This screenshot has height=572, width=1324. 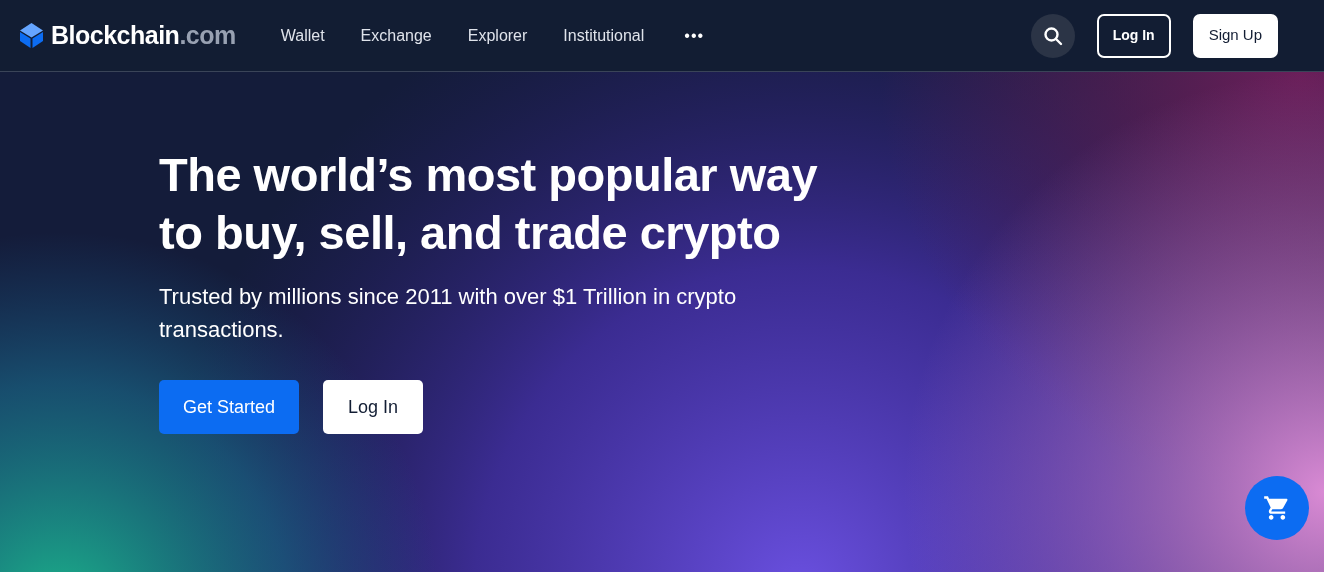 I want to click on nav-link: Exchange, so click(x=396, y=35).